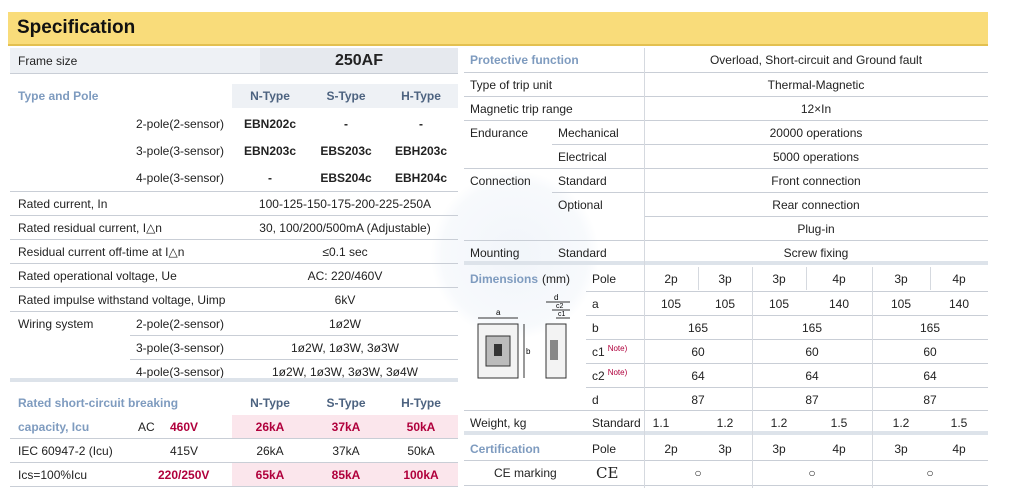  I want to click on dim-row: d 87 87 87, so click(726, 399).